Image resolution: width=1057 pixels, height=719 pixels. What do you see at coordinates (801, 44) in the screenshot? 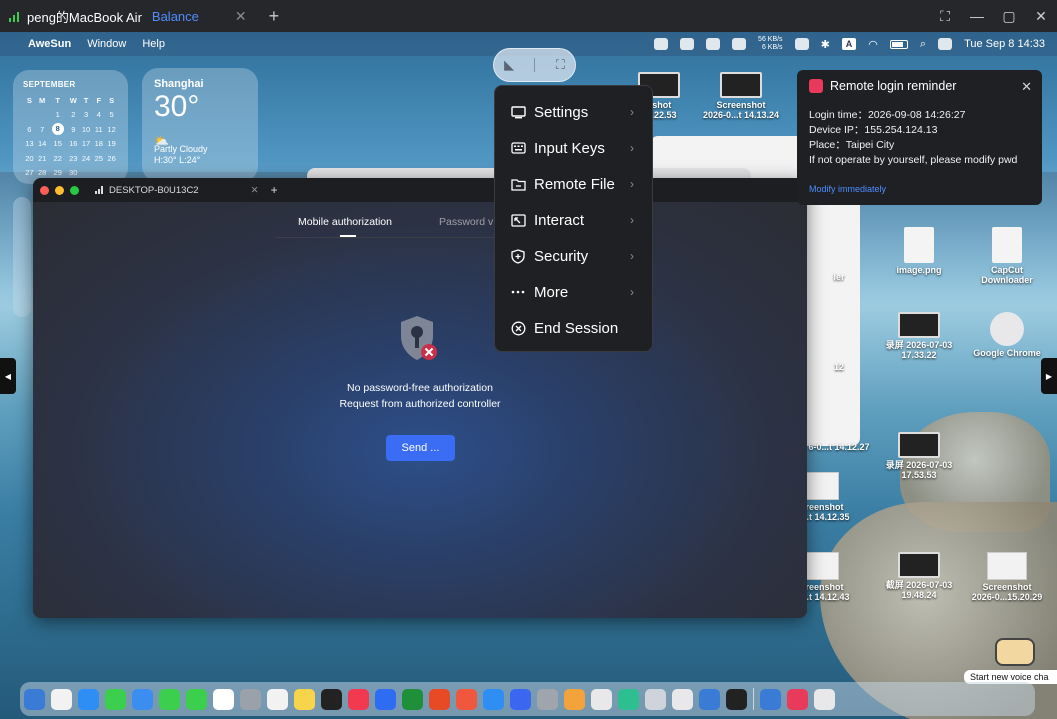
I see `wechat-icon` at bounding box center [801, 44].